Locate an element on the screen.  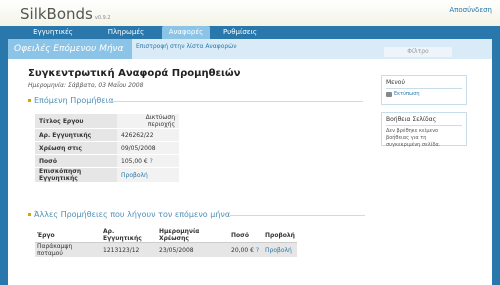
sidebar-menu-box: Μενού Εκτύπωση is located at coordinates (424, 90).